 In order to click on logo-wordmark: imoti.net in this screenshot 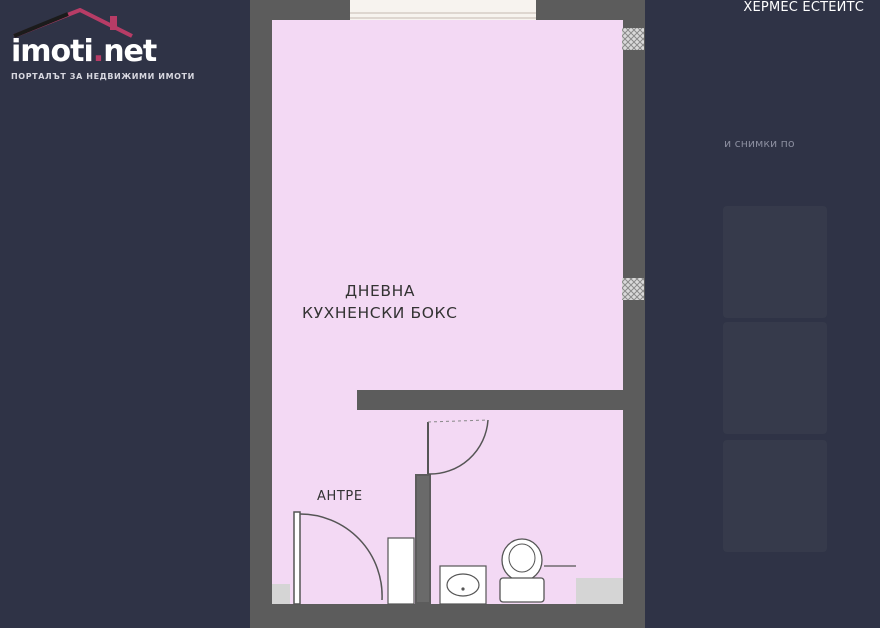, I will do `click(84, 51)`.